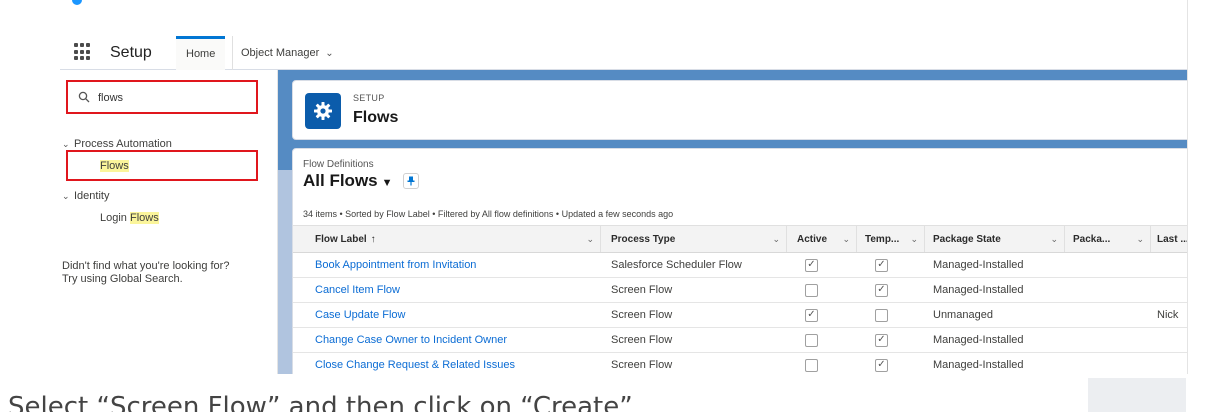 The width and height of the screenshot is (1226, 412). What do you see at coordinates (967, 239) in the screenshot?
I see `col-header-text: Package State` at bounding box center [967, 239].